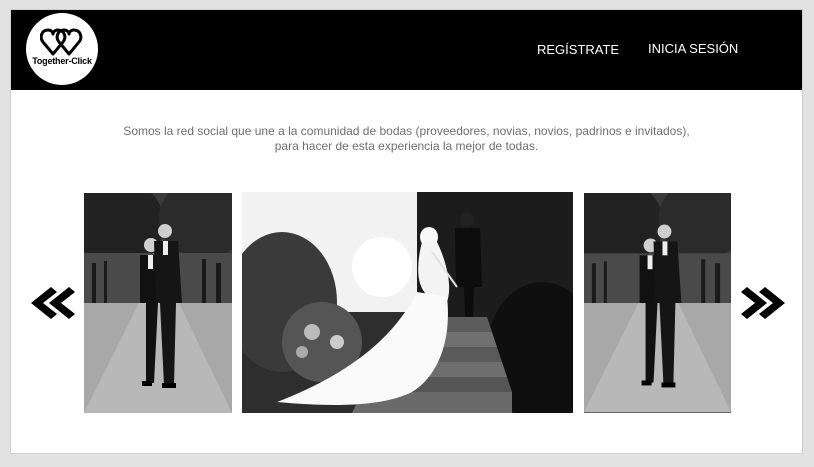 The height and width of the screenshot is (467, 814). I want to click on logo-text: Together-Click, so click(62, 61).